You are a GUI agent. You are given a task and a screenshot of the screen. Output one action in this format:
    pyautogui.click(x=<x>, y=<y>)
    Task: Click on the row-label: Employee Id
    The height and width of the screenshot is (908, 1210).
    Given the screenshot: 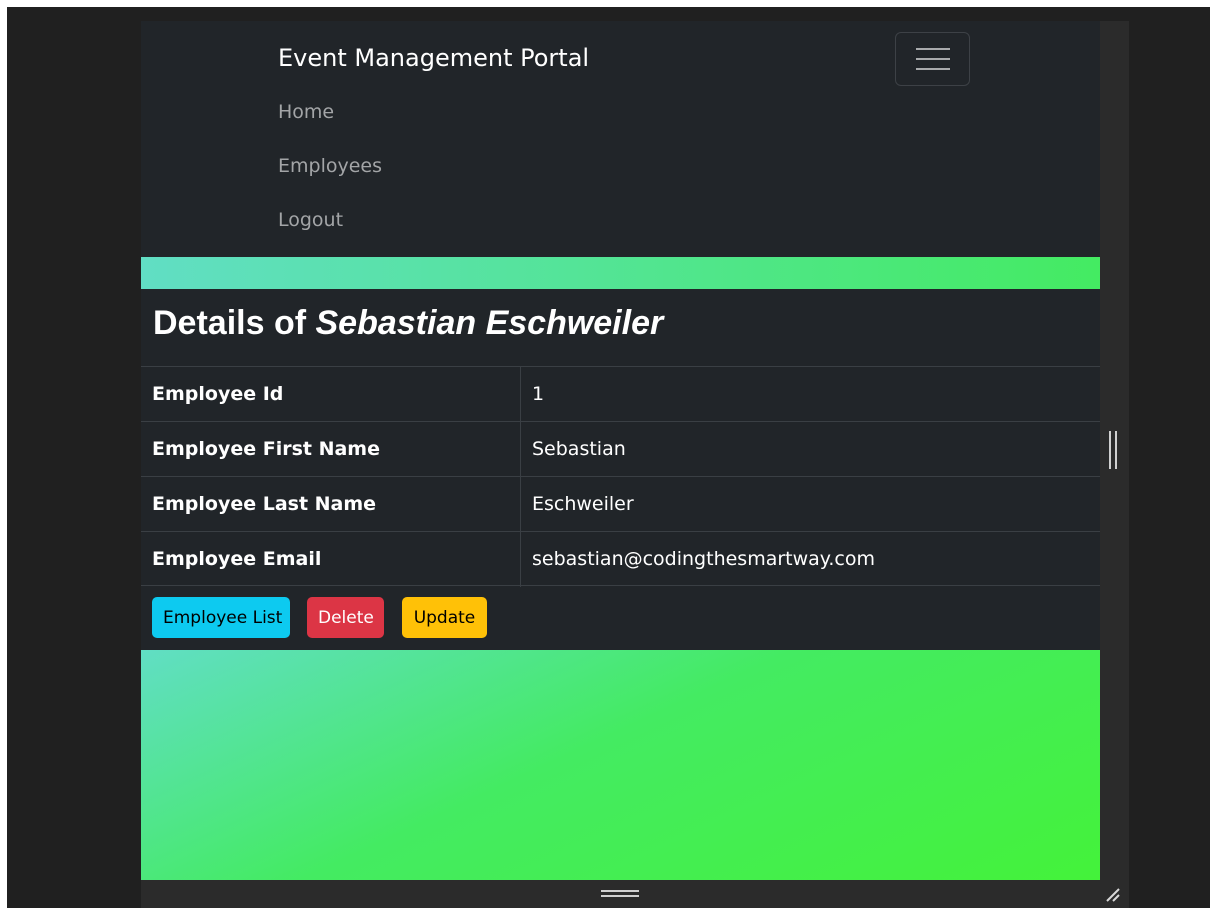 What is the action you would take?
    pyautogui.click(x=218, y=394)
    